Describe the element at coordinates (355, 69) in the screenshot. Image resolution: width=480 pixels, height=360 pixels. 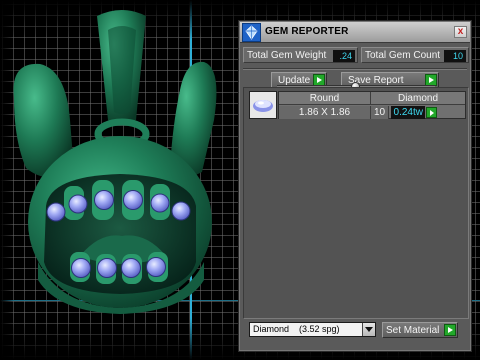
I see `divider` at that location.